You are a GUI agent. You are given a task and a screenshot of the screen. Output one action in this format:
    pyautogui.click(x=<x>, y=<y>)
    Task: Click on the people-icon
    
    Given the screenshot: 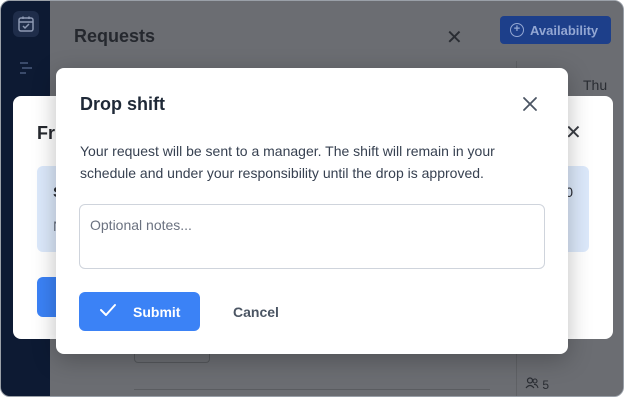 What is the action you would take?
    pyautogui.click(x=533, y=384)
    